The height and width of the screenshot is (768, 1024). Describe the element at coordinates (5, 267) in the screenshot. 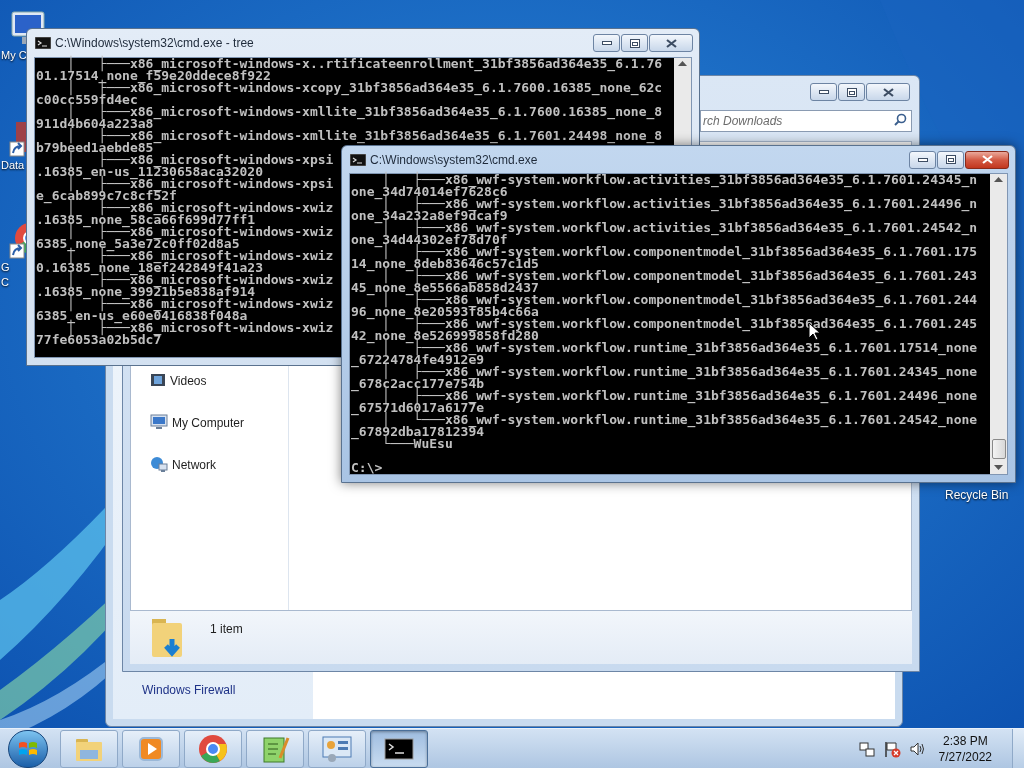

I see `icon-label: G` at that location.